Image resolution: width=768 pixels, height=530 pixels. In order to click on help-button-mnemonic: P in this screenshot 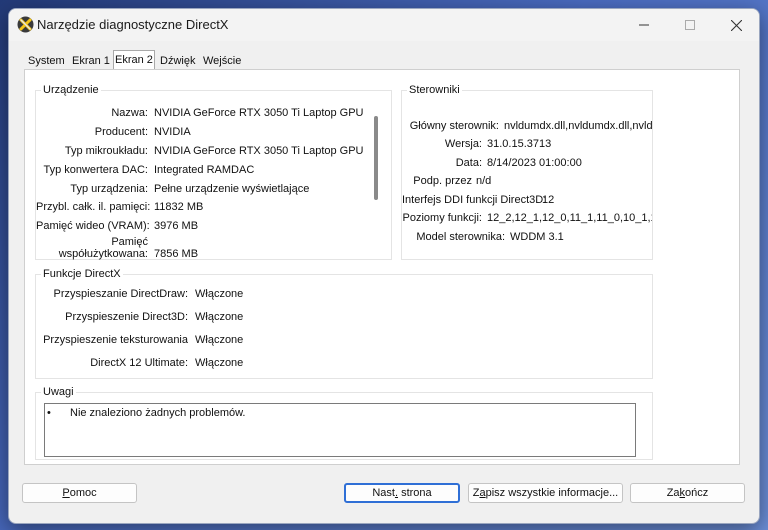, I will do `click(66, 493)`.